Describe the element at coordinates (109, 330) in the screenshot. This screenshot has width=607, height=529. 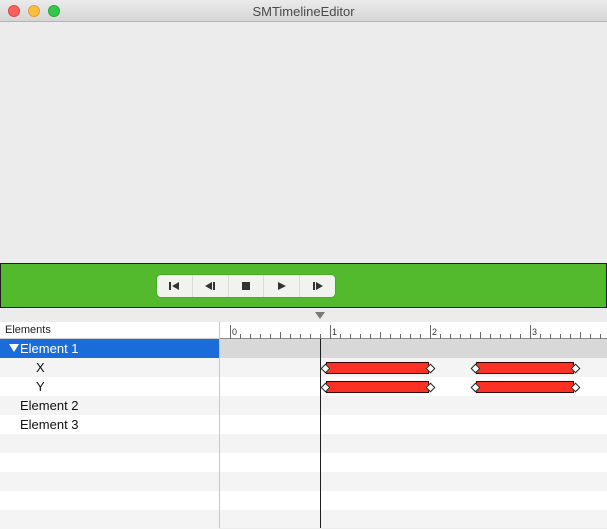
I see `outline-header: Elements` at that location.